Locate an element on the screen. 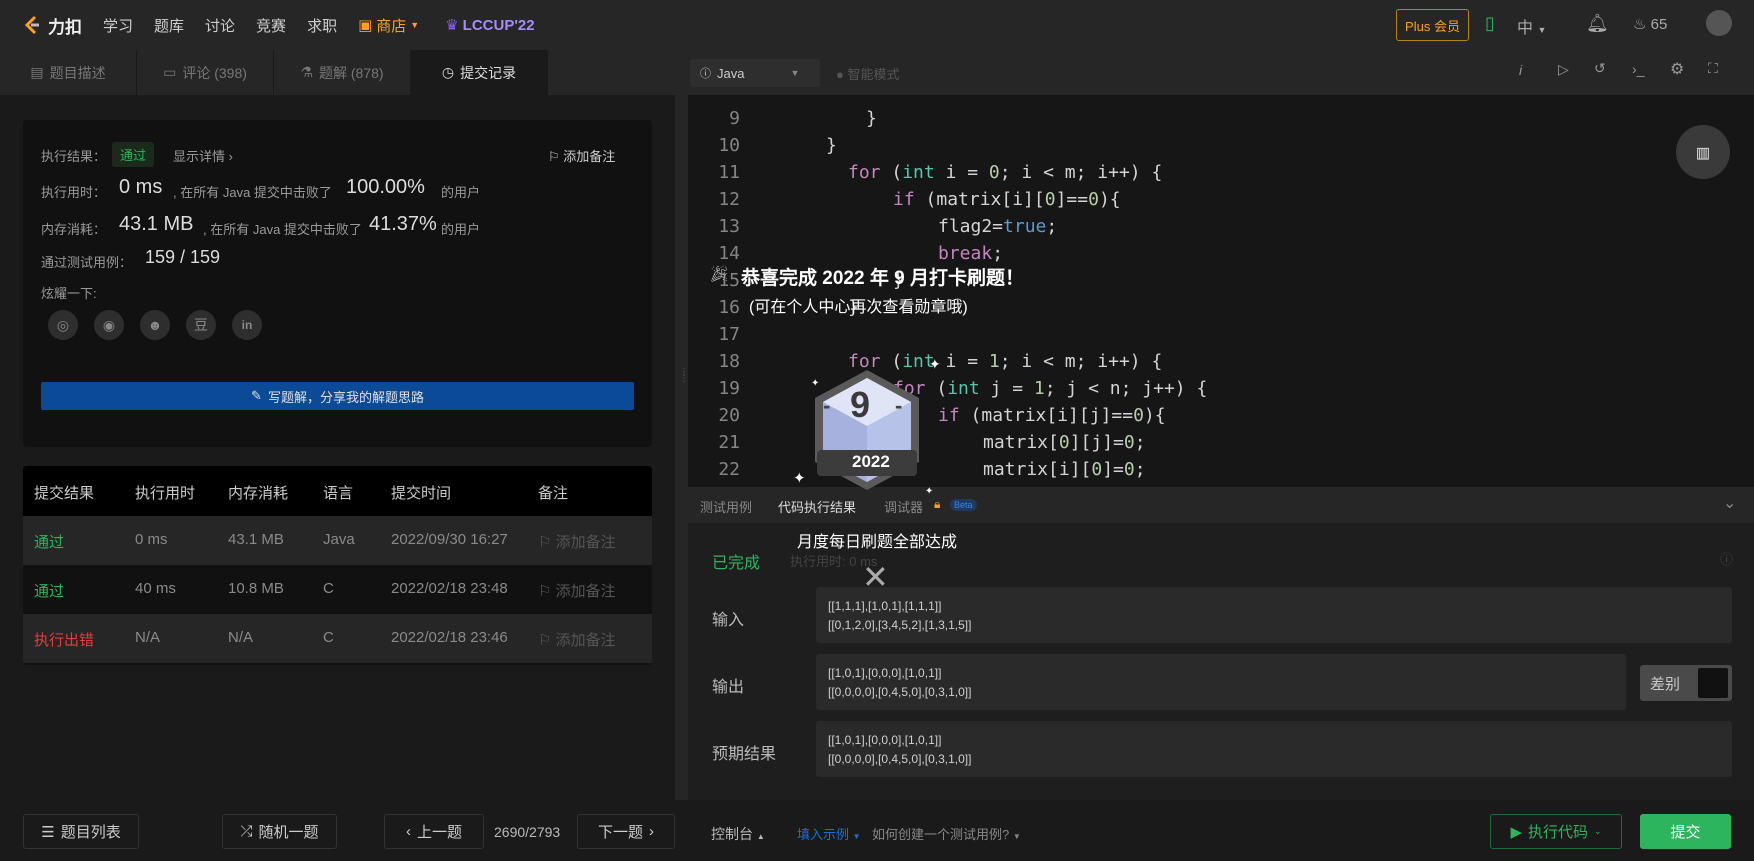 This screenshot has width=1754, height=861. left-tab-bar: ▤ 题目描述 ▭ 评论 (398) ⚗ 题解 (878) ◷ 提交记录 is located at coordinates (337, 72).